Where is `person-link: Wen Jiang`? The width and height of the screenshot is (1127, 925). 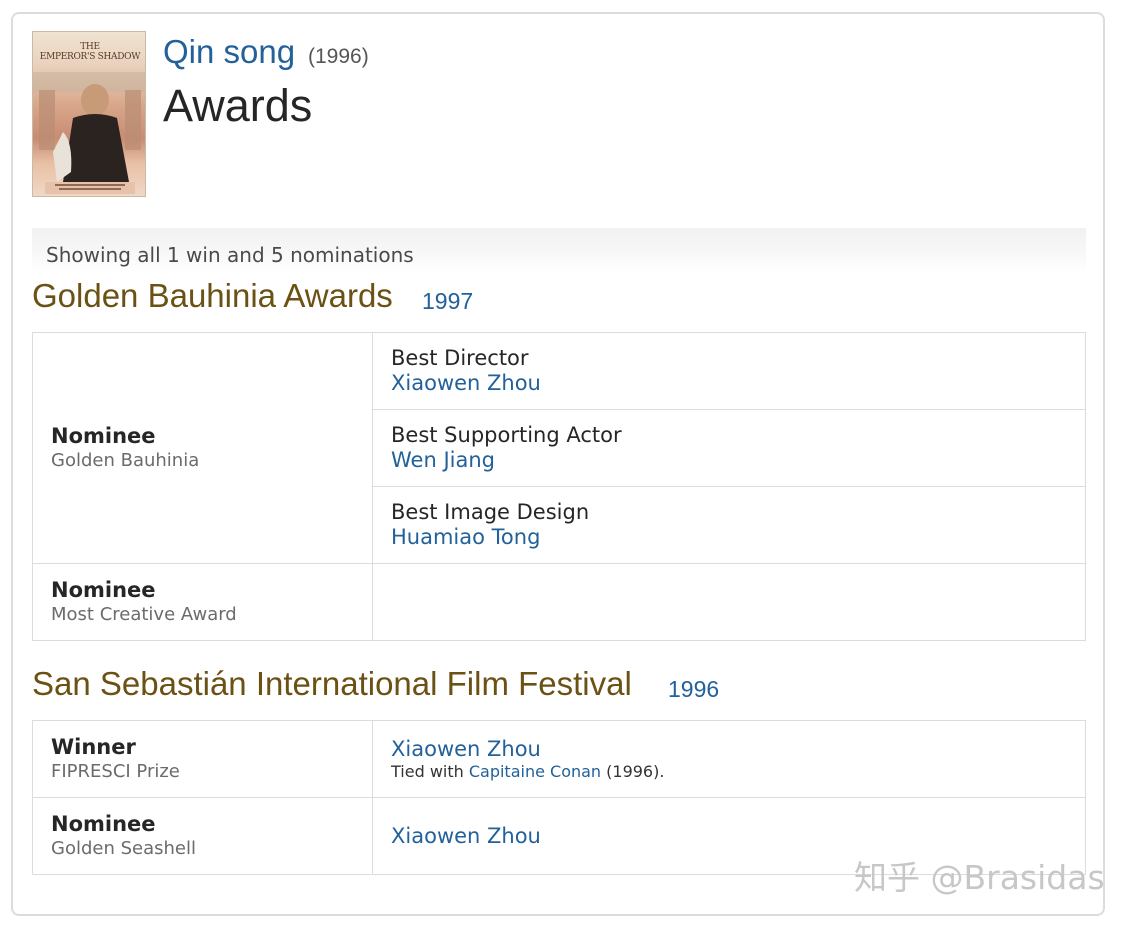 person-link: Wen Jiang is located at coordinates (738, 460).